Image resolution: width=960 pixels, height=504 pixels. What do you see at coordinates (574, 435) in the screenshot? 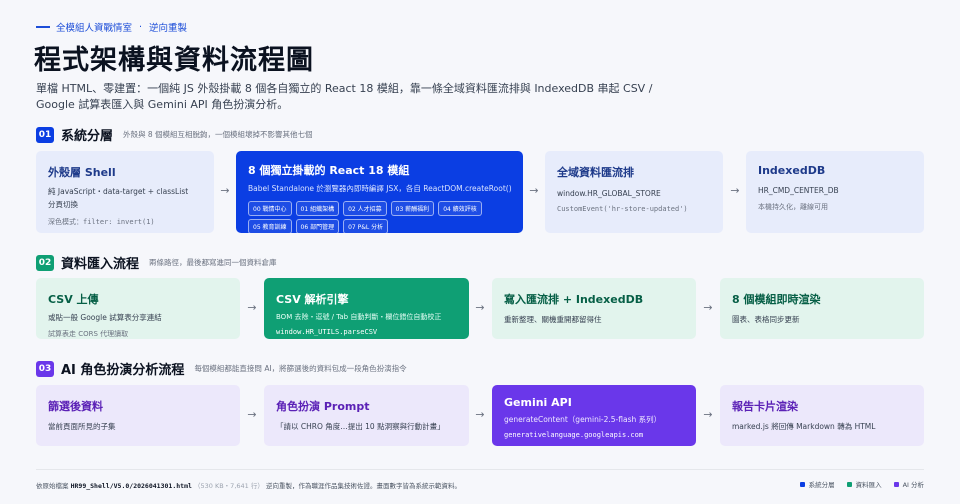
I see `card-note: generativelanguage.googleapis.com` at bounding box center [574, 435].